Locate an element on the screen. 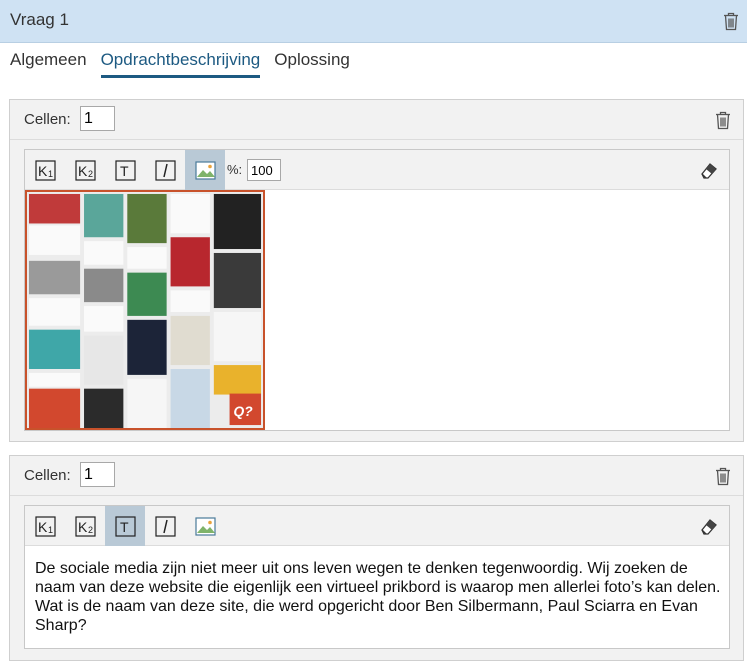 This screenshot has width=747, height=666. tab-opdrachtbeschrijving: Opdrachtbeschrijving is located at coordinates (180, 64).